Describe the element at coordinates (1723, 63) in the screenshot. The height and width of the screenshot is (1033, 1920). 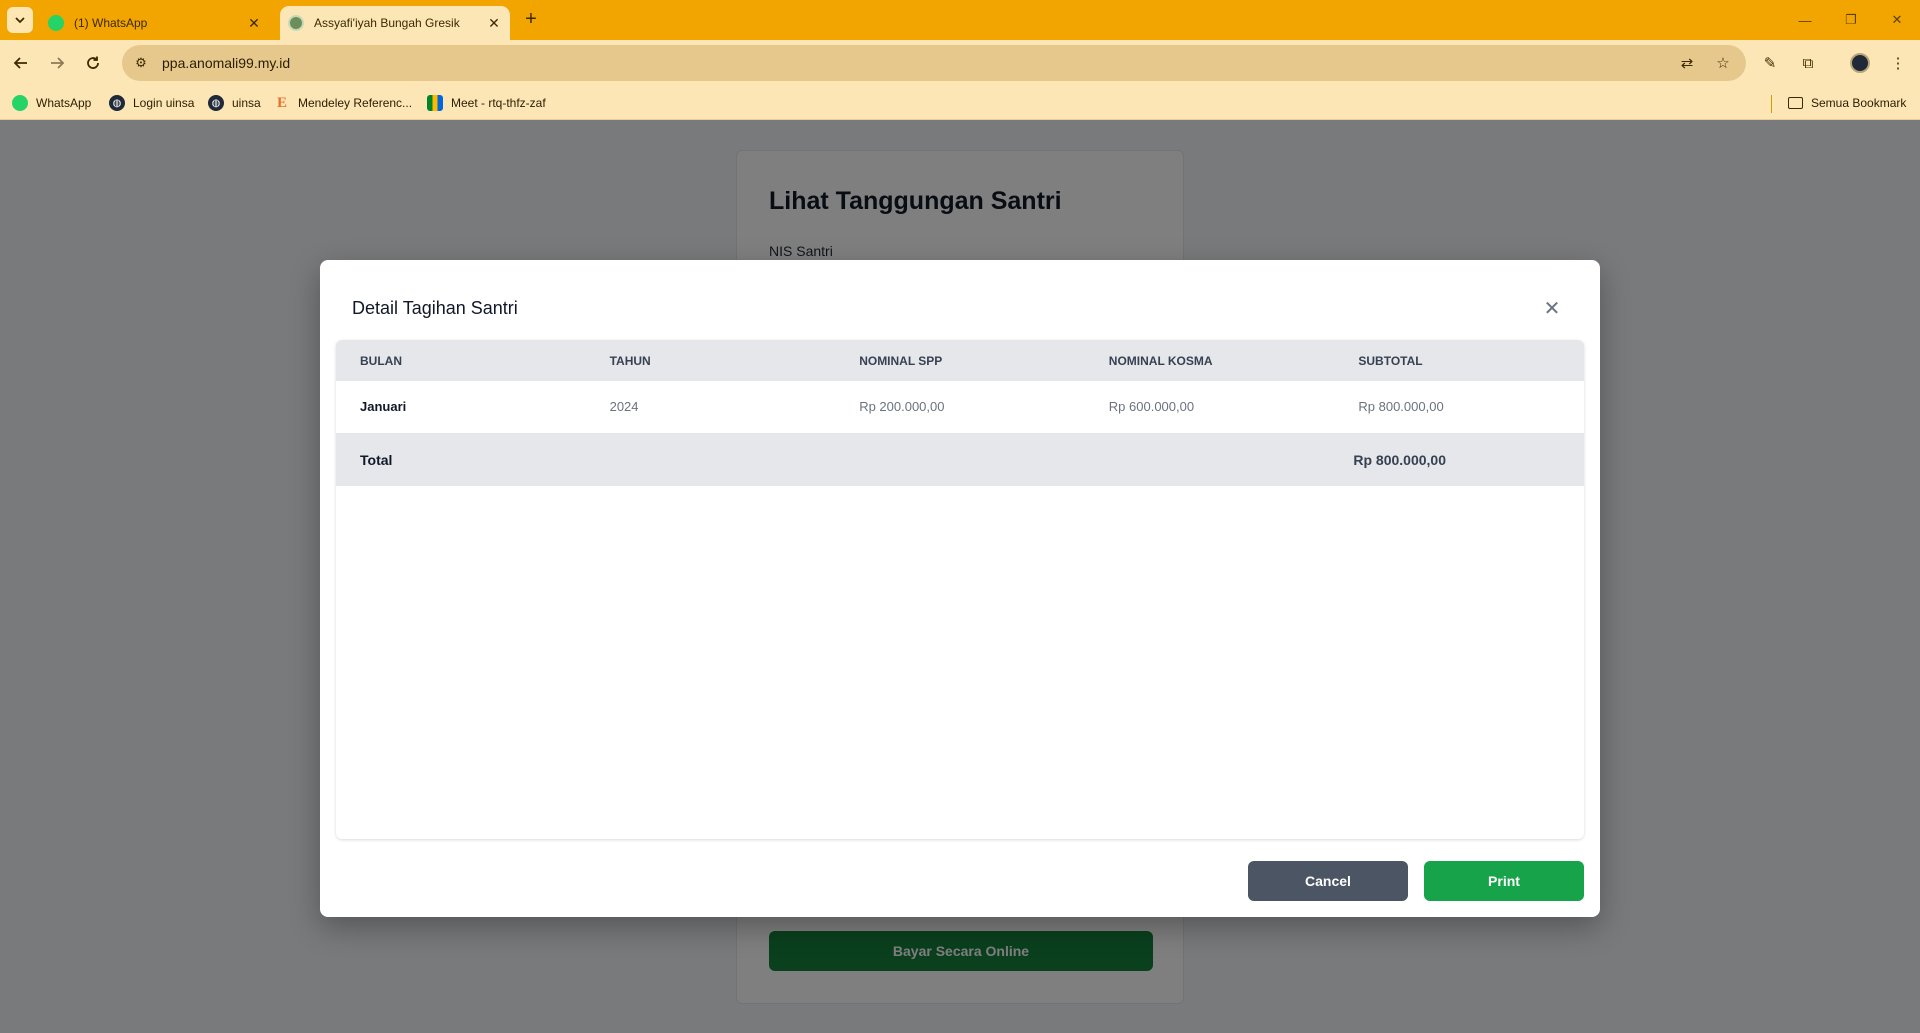
I see `star-icon: ☆` at that location.